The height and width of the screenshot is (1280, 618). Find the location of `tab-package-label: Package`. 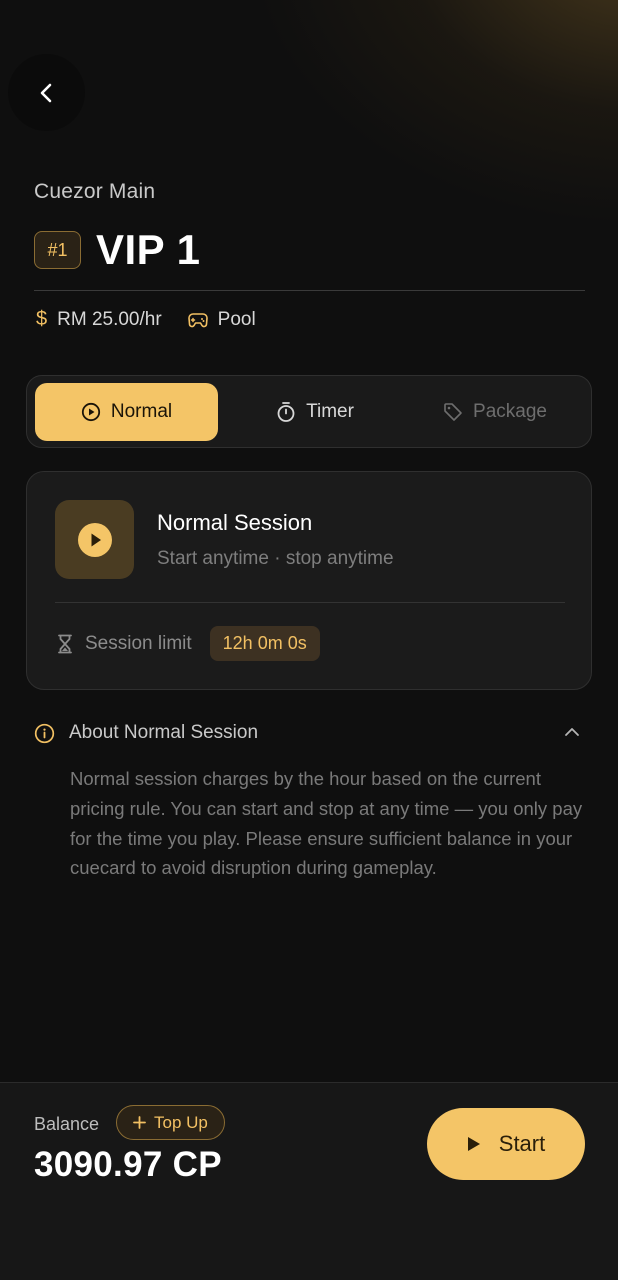

tab-package-label: Package is located at coordinates (510, 411).